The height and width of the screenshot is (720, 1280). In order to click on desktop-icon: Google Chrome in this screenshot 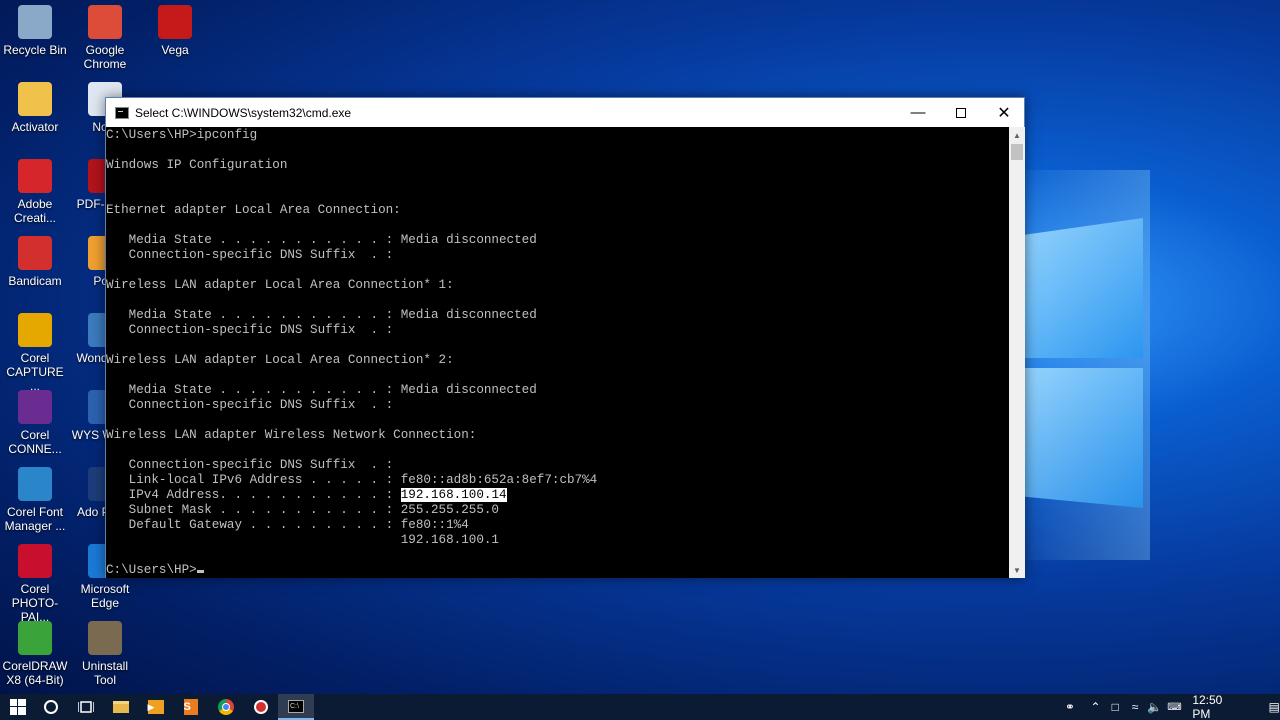, I will do `click(105, 38)`.